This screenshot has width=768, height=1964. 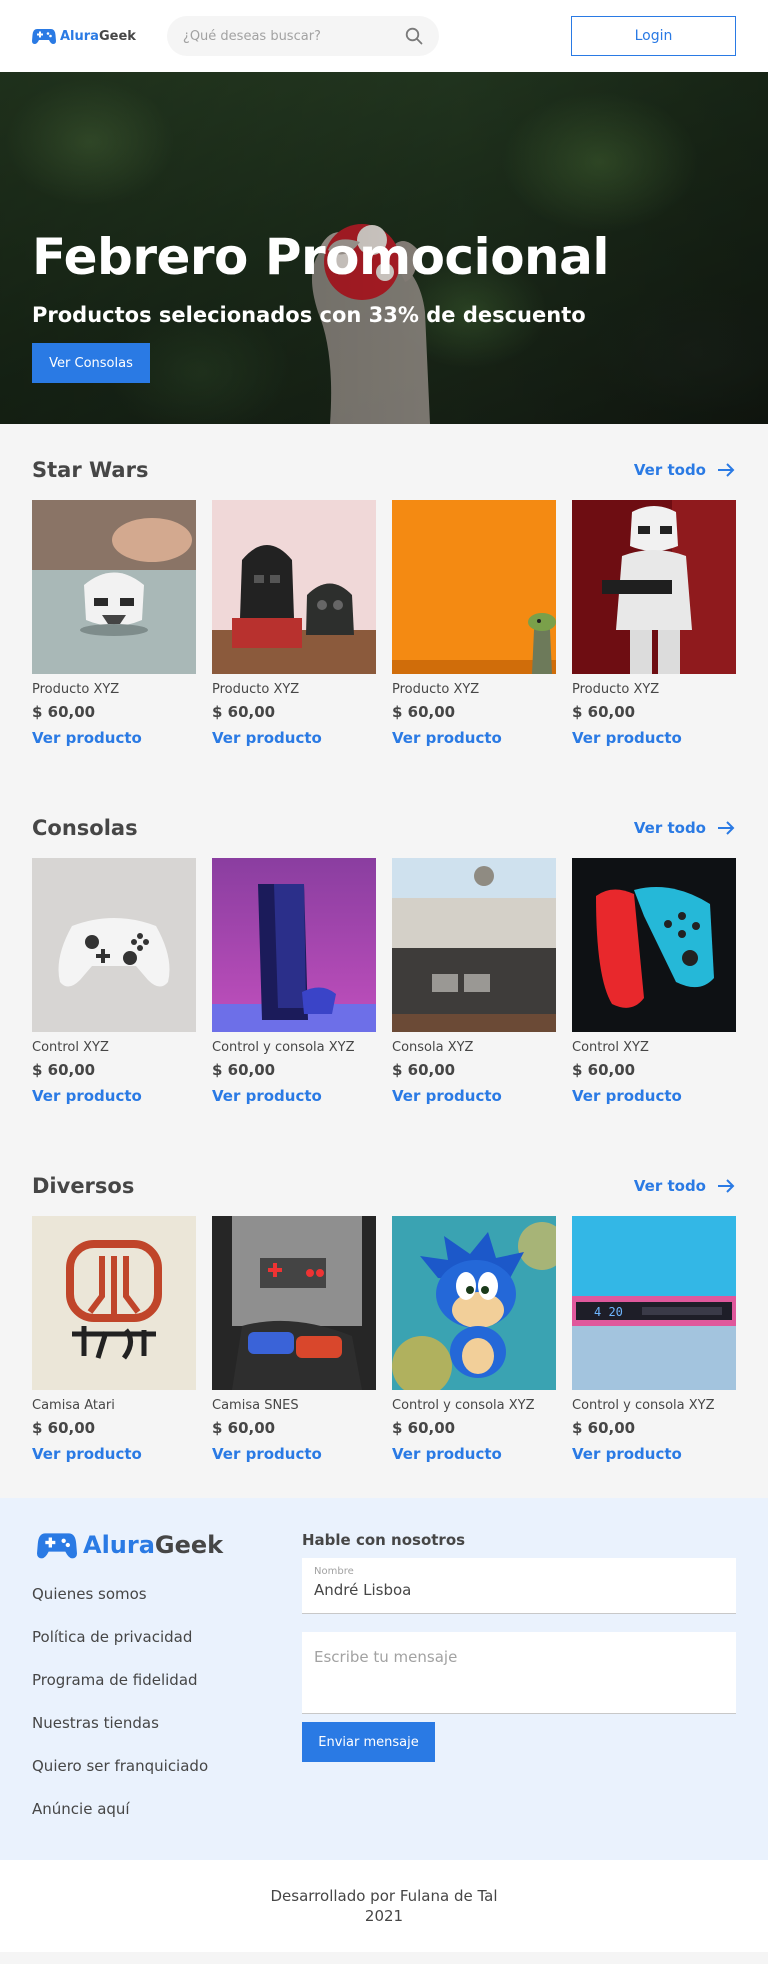 I want to click on footer-link-privacy: Política de privacidad, so click(x=167, y=1649).